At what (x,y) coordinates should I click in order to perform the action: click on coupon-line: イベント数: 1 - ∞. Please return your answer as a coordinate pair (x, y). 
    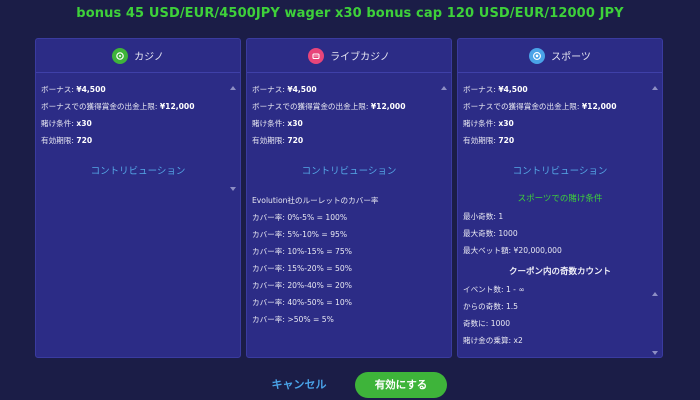
    Looking at the image, I should click on (494, 289).